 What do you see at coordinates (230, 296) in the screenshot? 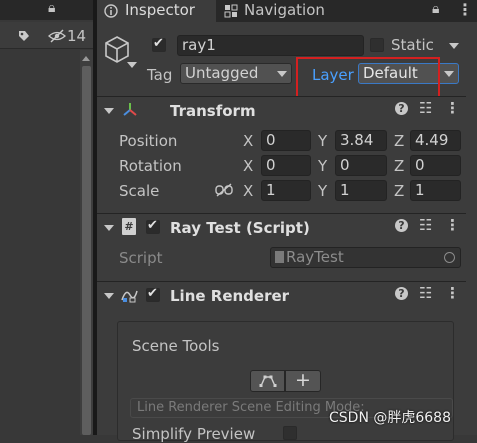
I see `linerenderer-title: Line Renderer` at bounding box center [230, 296].